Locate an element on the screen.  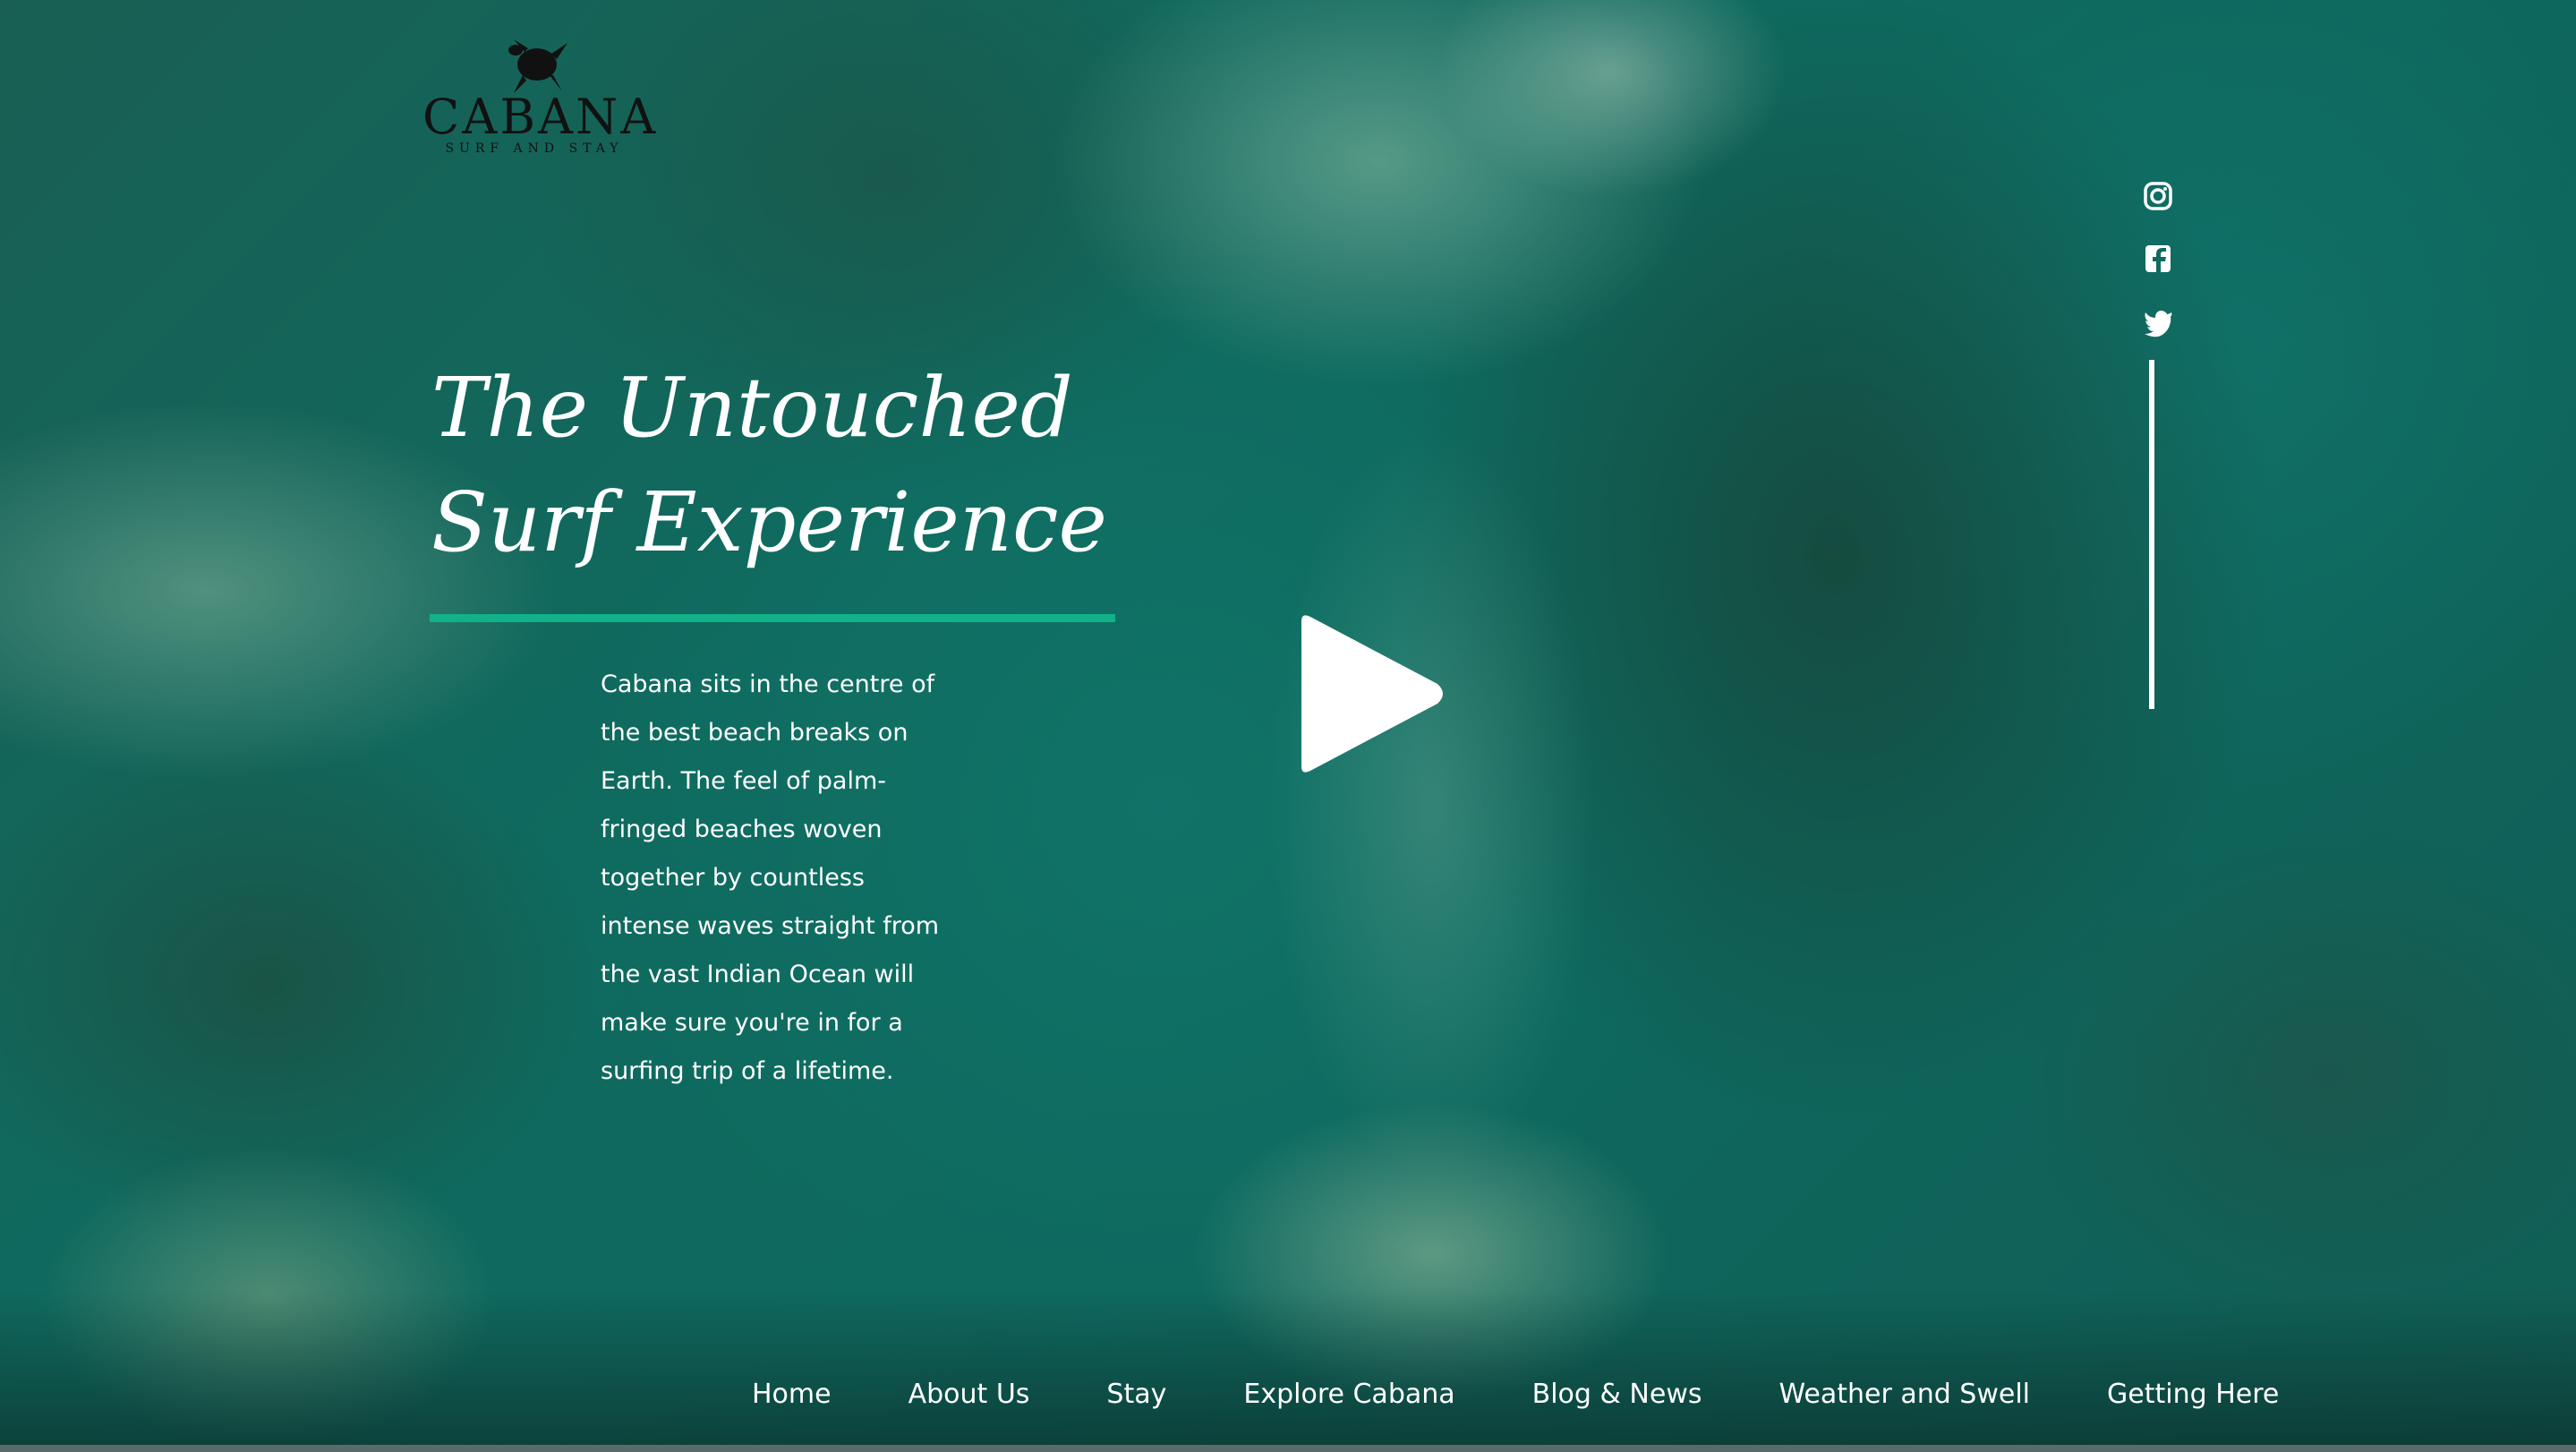
nav-item-getting-here: Getting Here is located at coordinates (2193, 1396).